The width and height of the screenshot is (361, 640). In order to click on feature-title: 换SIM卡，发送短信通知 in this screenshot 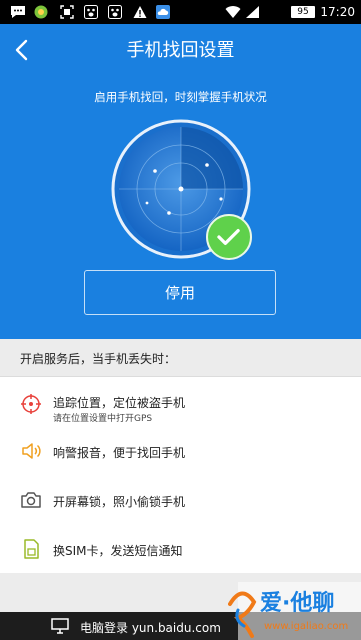, I will do `click(118, 551)`.